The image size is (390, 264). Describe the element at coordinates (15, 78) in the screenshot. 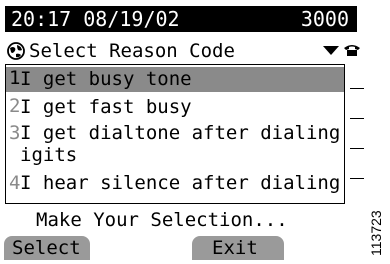

I see `item-number: 1` at that location.